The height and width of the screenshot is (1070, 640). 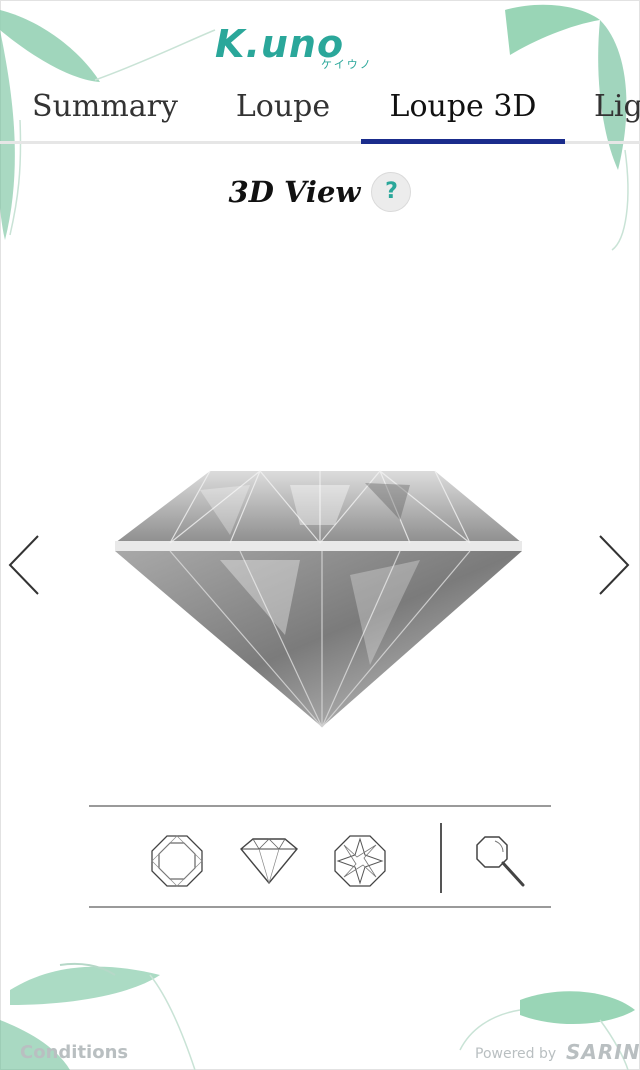 What do you see at coordinates (516, 1054) in the screenshot?
I see `powered-by-label: Powered by` at bounding box center [516, 1054].